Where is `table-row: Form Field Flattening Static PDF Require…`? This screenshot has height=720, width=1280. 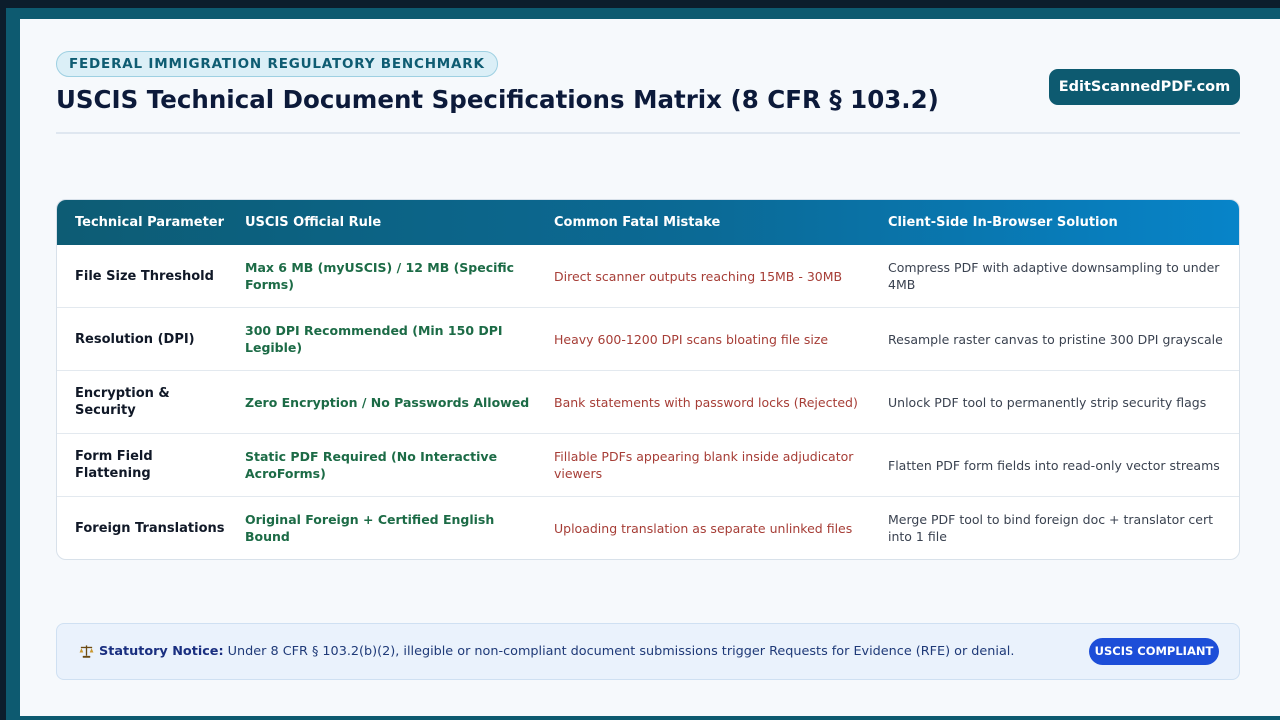
table-row: Form Field Flattening Static PDF Require… is located at coordinates (648, 464).